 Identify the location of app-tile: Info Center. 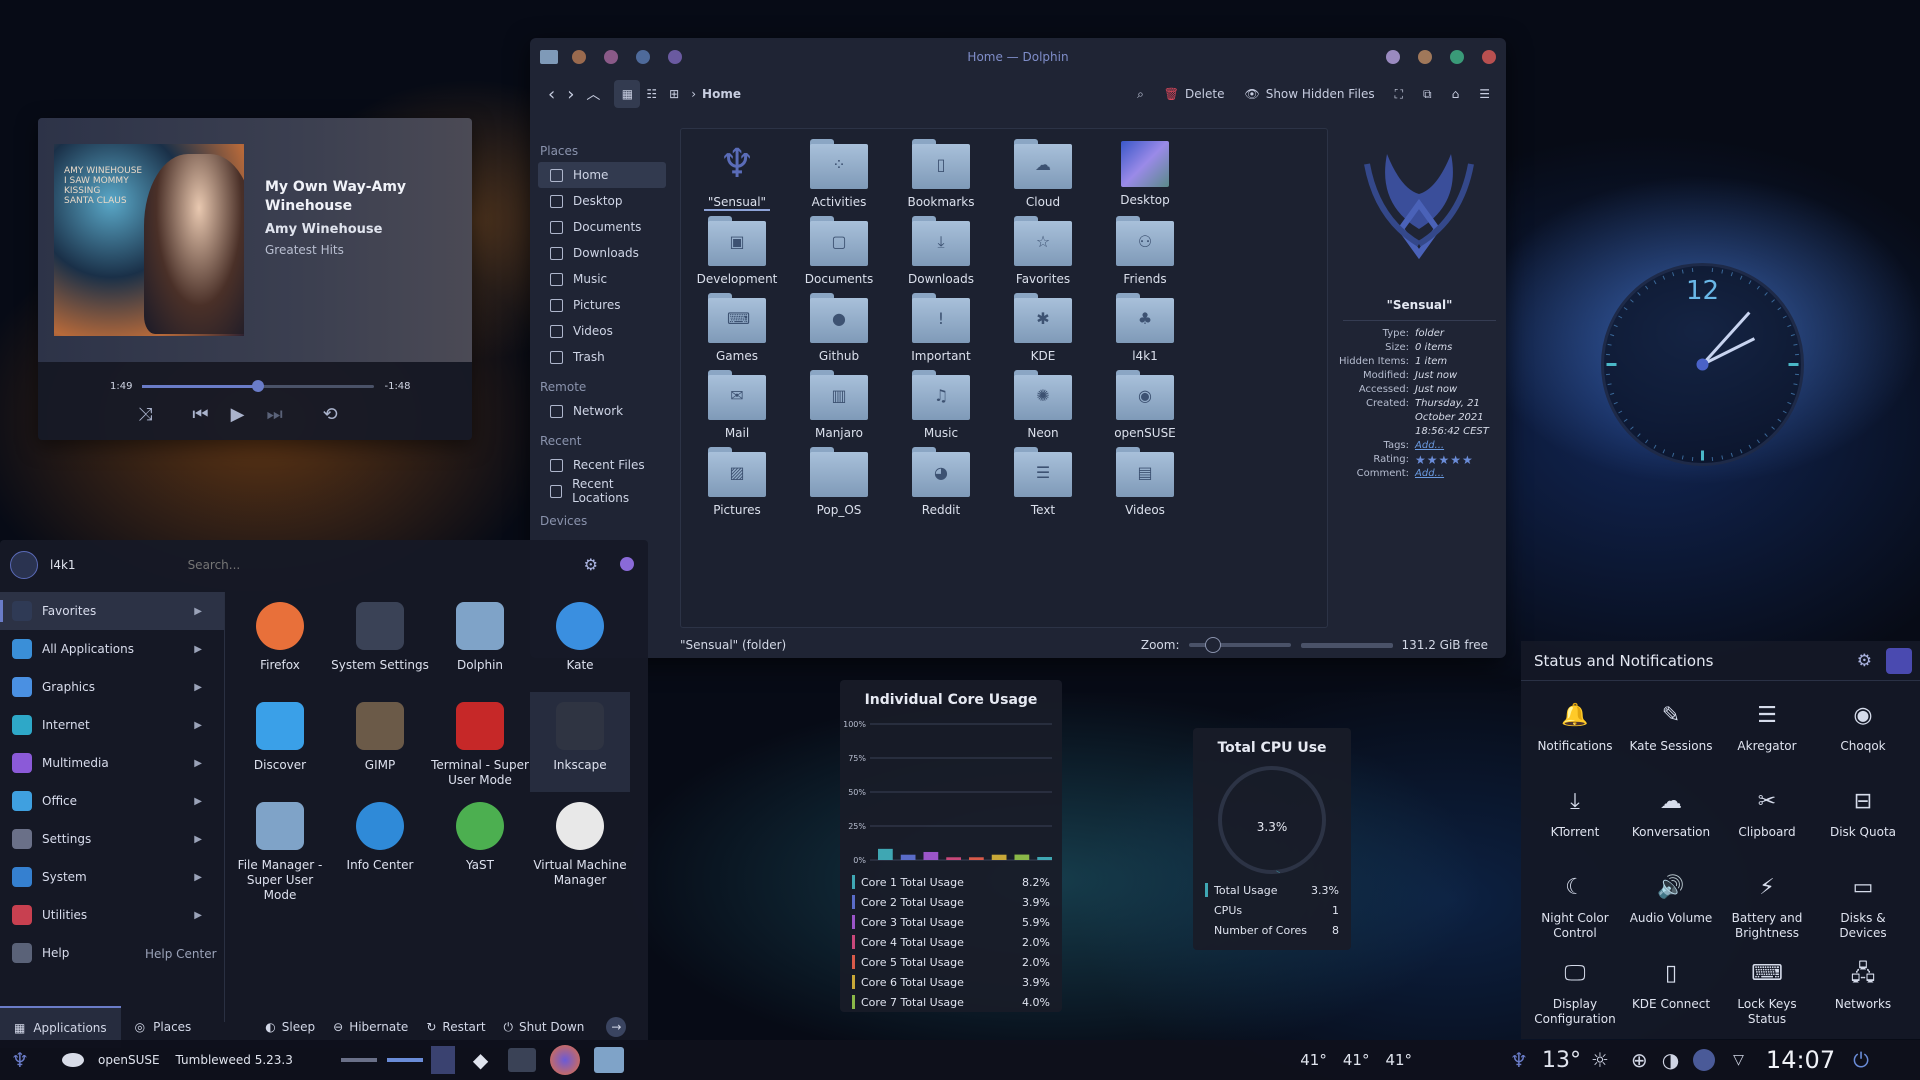
(380, 837).